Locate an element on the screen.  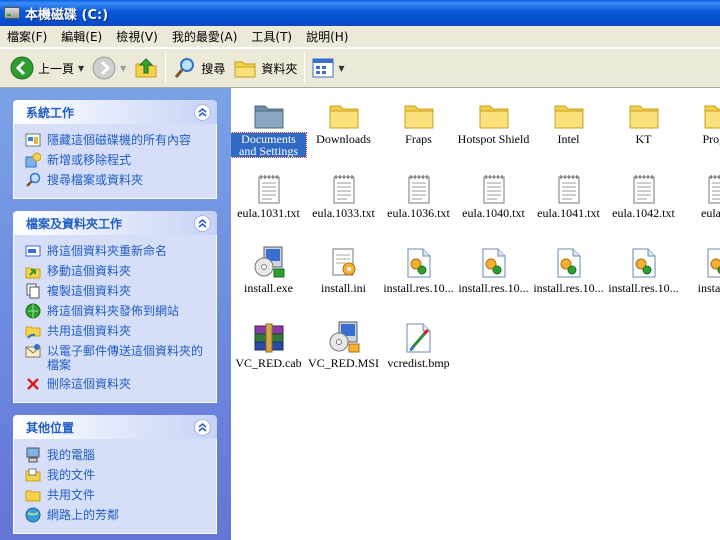
folders-icon is located at coordinates (245, 69).